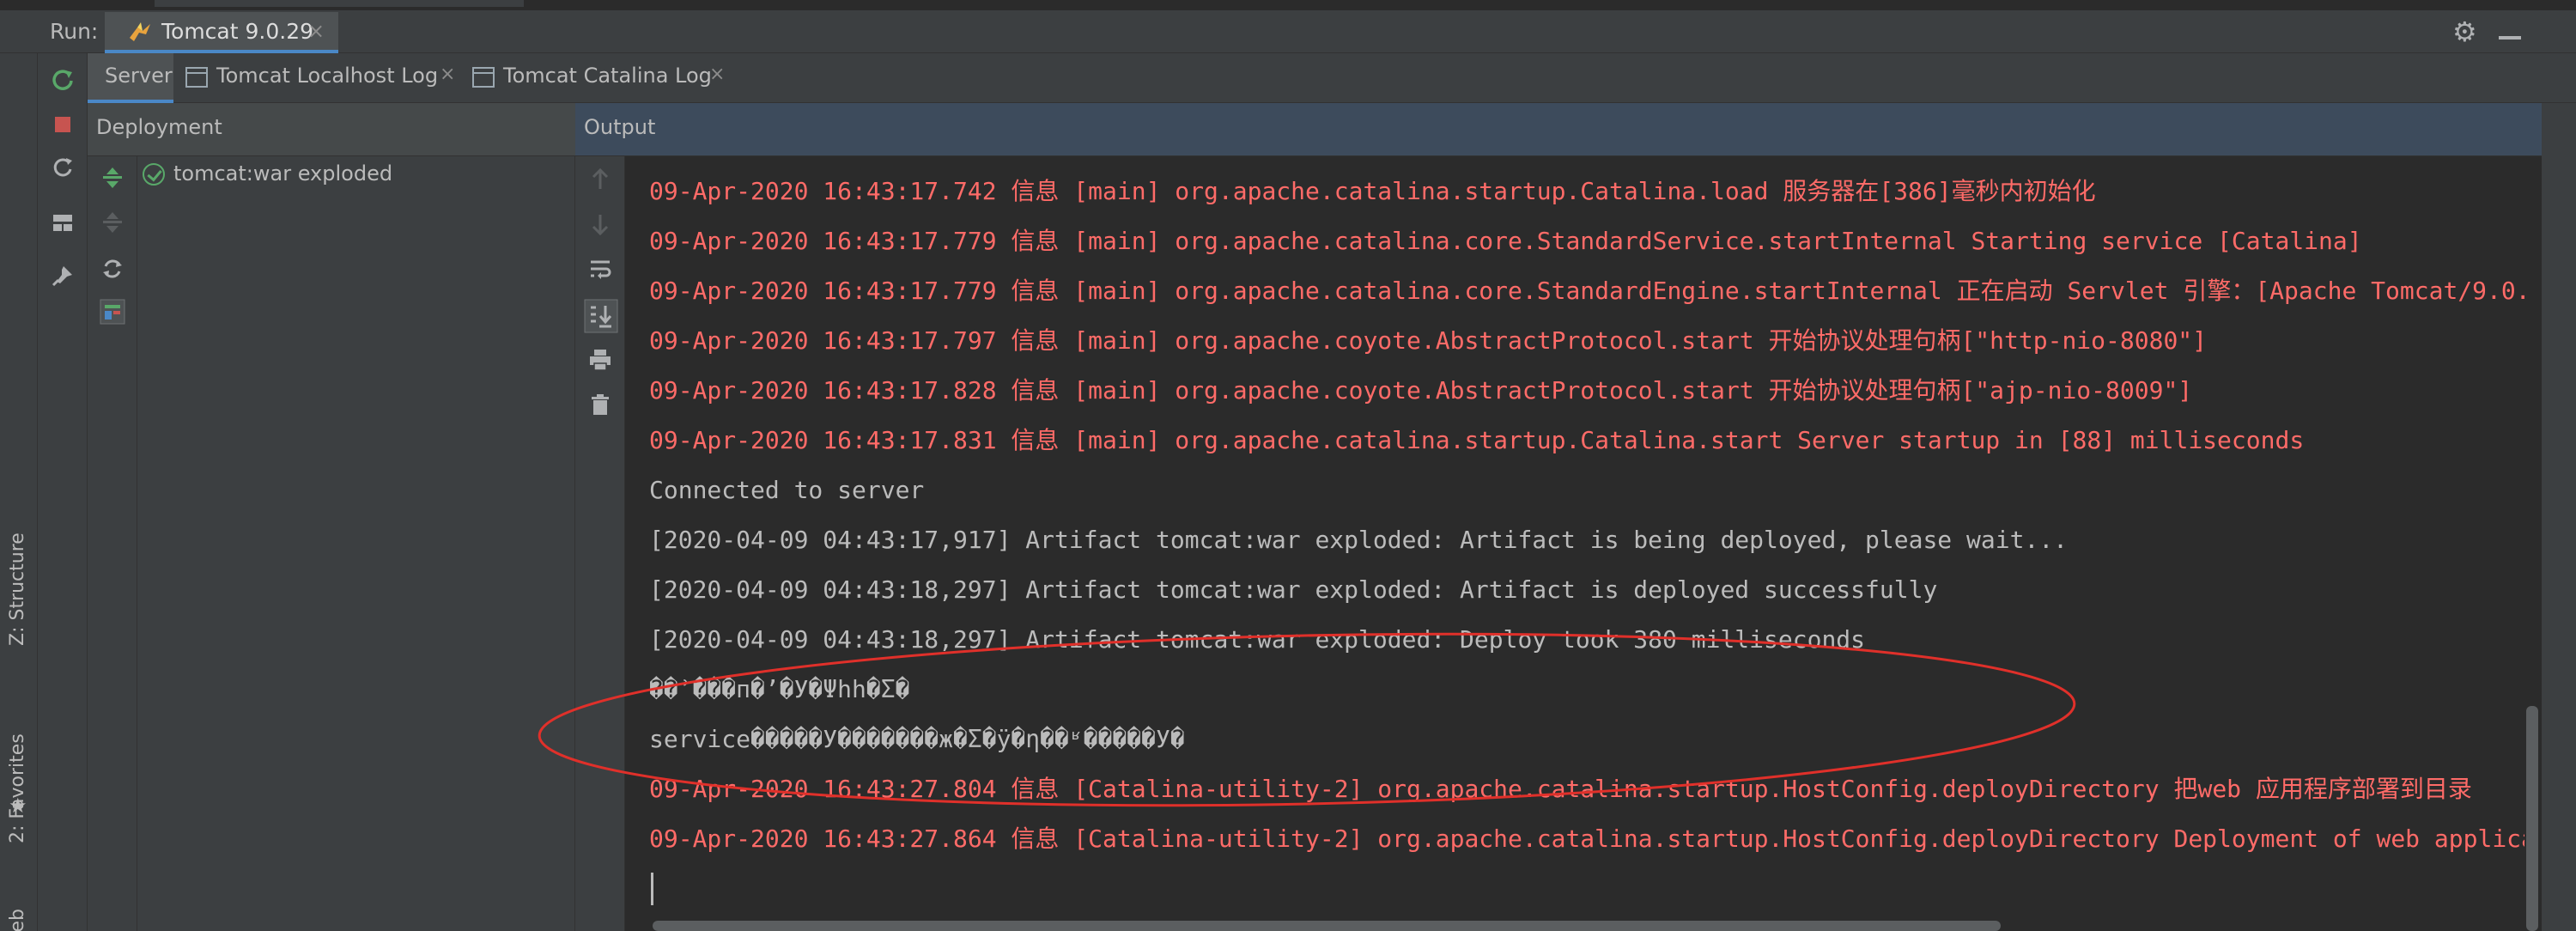 This screenshot has height=931, width=2576. I want to click on horizontal-scrollbar, so click(1327, 926).